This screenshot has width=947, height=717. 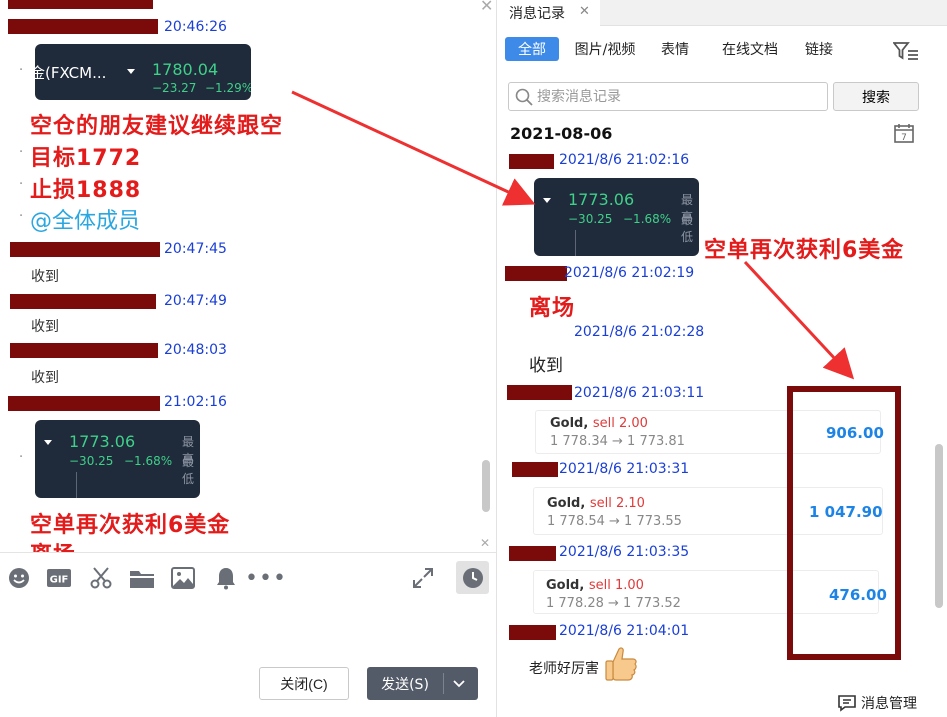 What do you see at coordinates (564, 669) in the screenshot?
I see `history-text: 老师好厉害` at bounding box center [564, 669].